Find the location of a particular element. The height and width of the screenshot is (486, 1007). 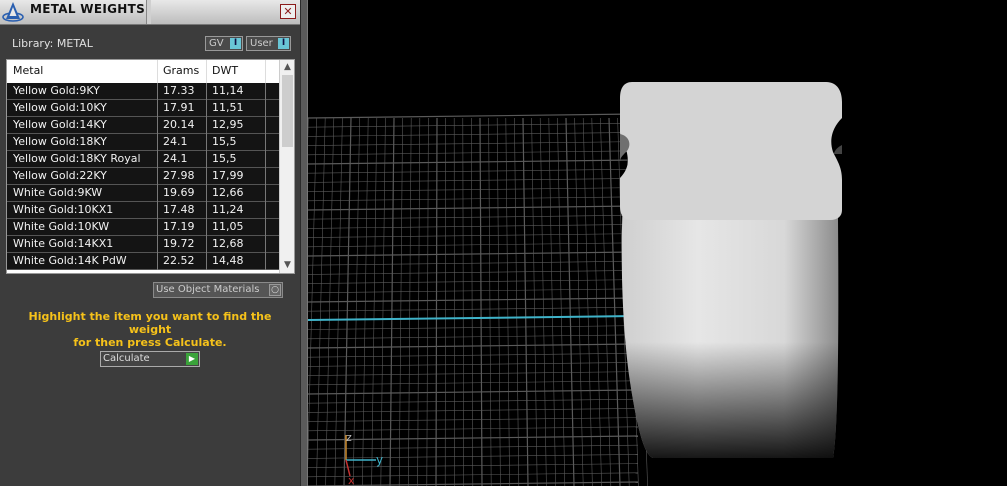

user-toggle-indicator: I is located at coordinates (283, 43).